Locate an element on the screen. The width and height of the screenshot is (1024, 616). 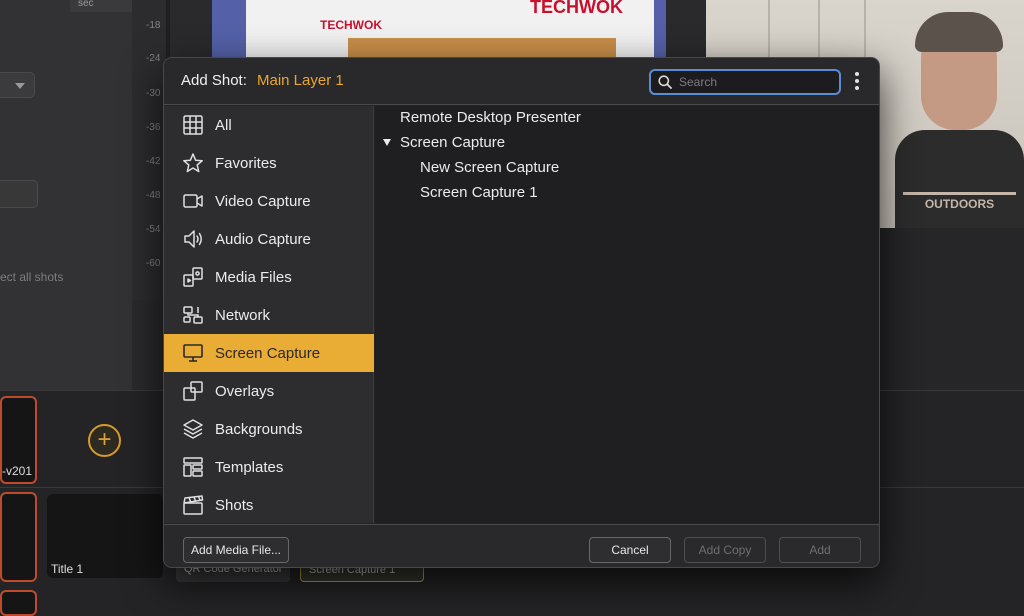
layers-icon is located at coordinates (193, 429).